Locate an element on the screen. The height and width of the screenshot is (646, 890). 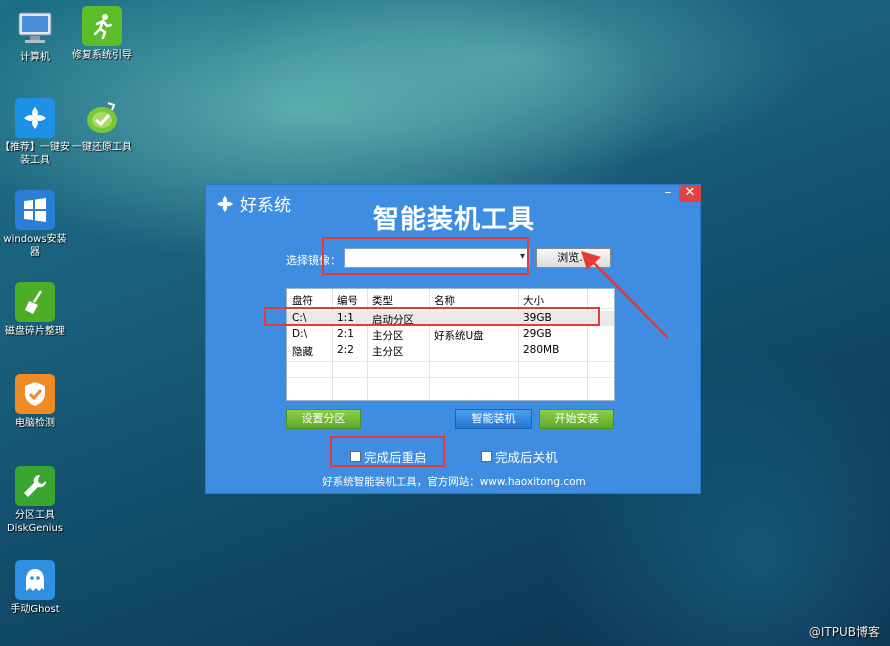
table-cell: D:\ is located at coordinates (300, 334).